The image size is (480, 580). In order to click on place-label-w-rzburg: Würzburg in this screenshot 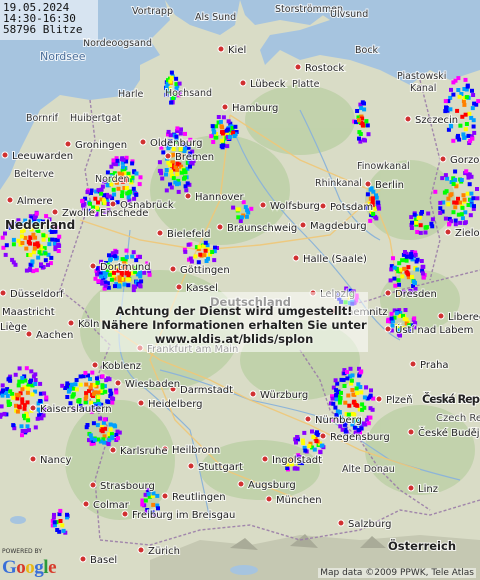, I will do `click(284, 395)`.